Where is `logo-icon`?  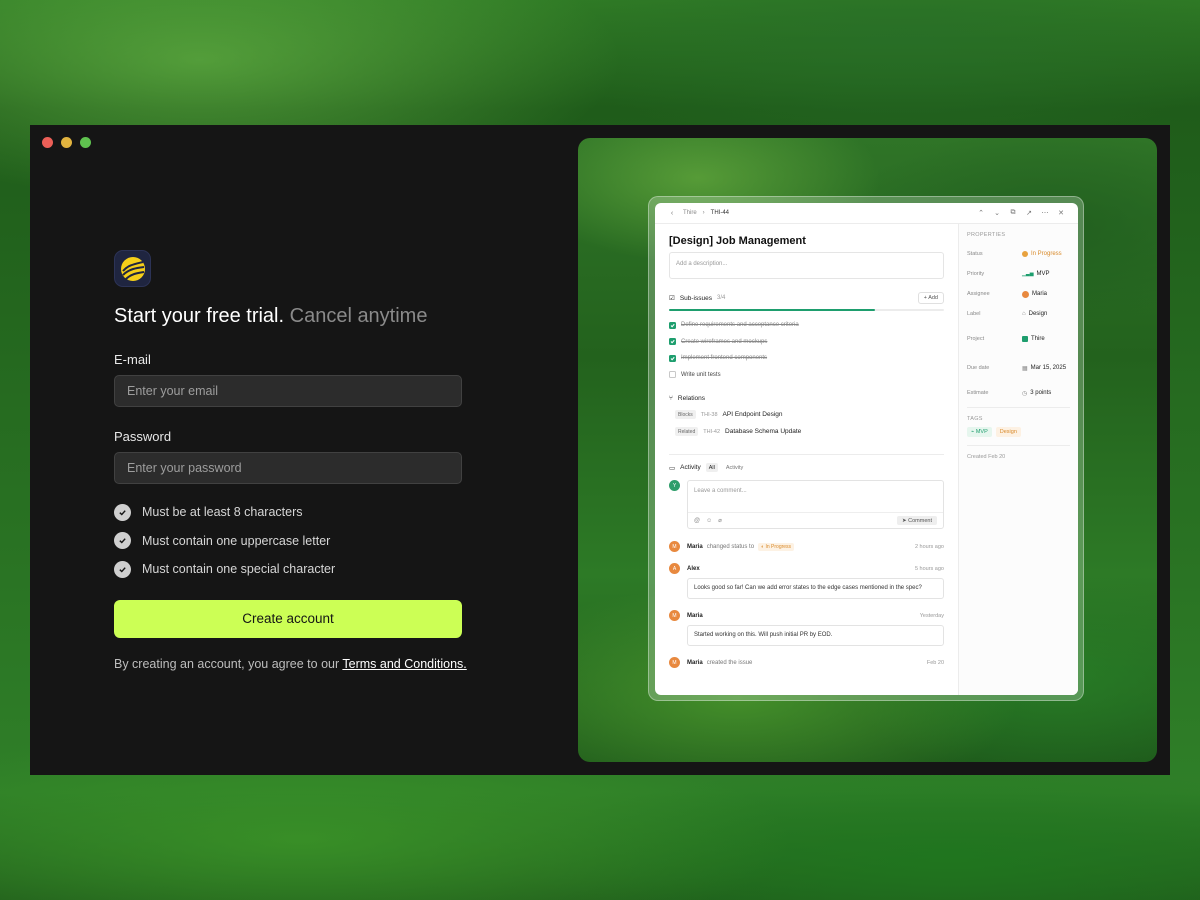 logo-icon is located at coordinates (132, 268).